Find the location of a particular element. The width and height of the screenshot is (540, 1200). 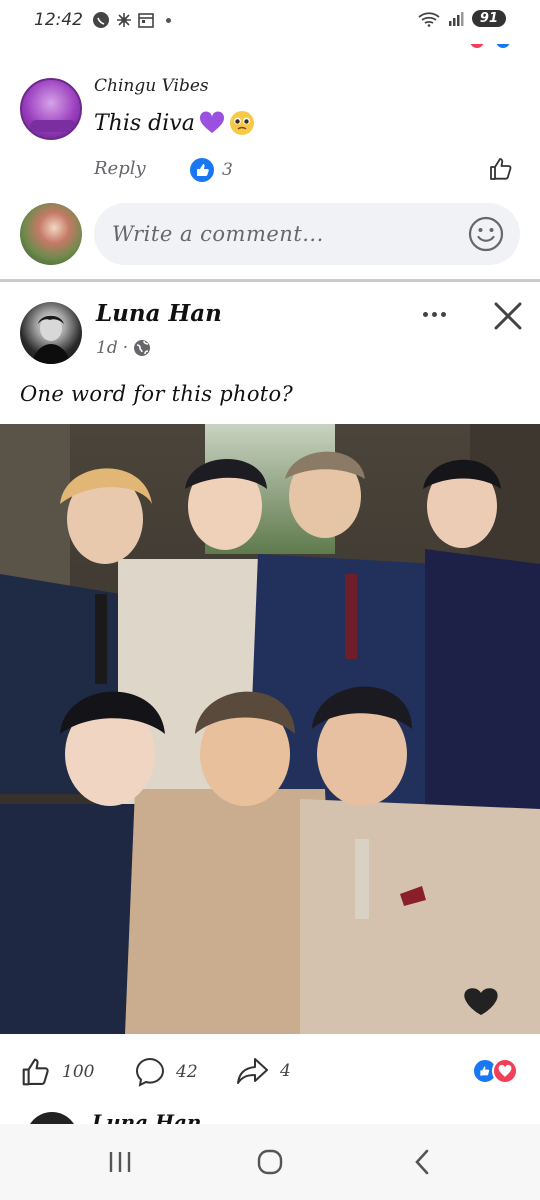

home-button is located at coordinates (270, 1162).